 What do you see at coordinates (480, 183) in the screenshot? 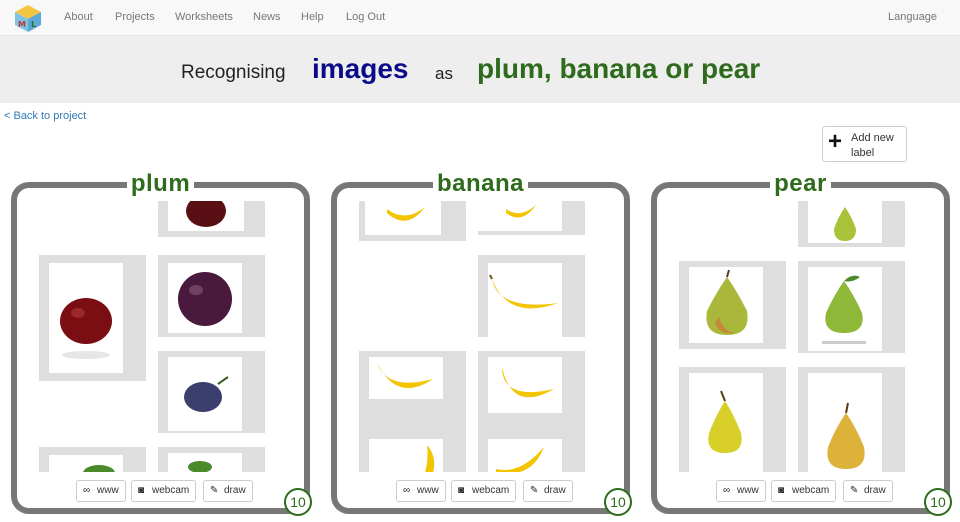
I see `bucket-label: banana` at bounding box center [480, 183].